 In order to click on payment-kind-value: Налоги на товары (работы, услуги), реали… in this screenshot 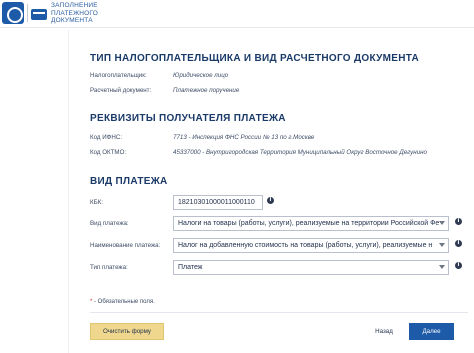, I will do `click(309, 223)`.